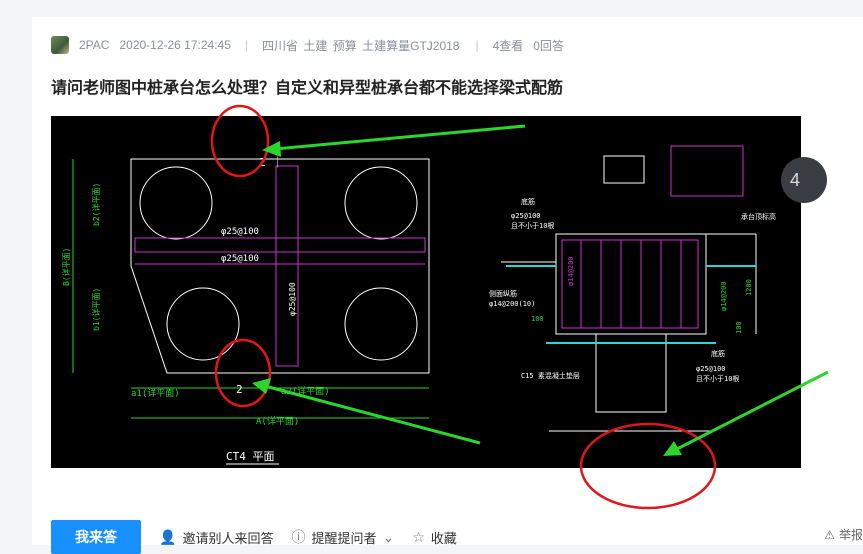 This screenshot has height=554, width=863. Describe the element at coordinates (550, 375) in the screenshot. I see `concrete-label: C15 素混凝土垫层` at that location.